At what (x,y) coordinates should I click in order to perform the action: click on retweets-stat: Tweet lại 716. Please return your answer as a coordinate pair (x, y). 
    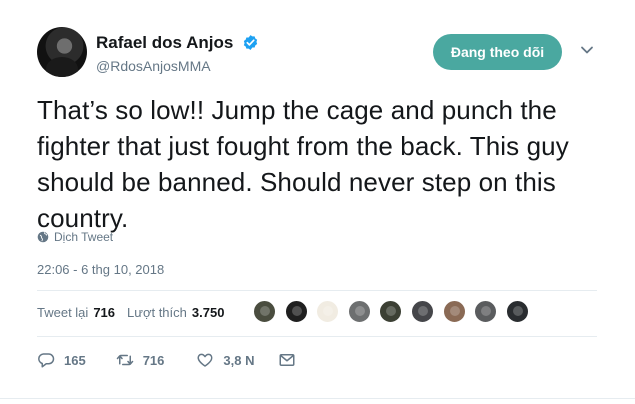
    Looking at the image, I should click on (76, 312).